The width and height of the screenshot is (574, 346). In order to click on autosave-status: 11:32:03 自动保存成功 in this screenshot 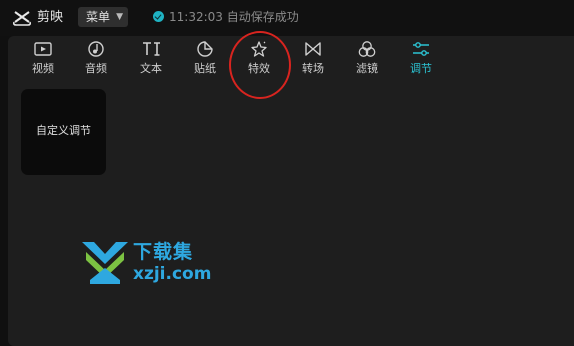, I will do `click(234, 17)`.